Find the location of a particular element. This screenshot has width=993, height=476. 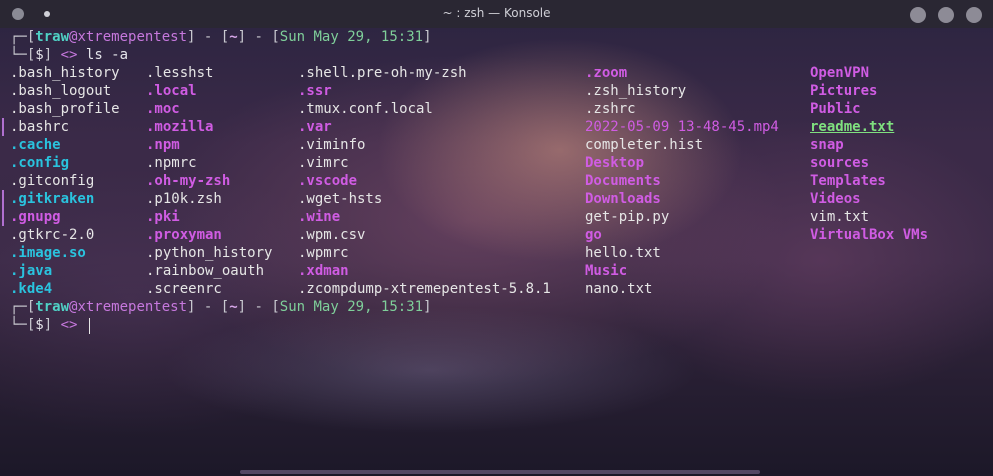

directory-entry: .config is located at coordinates (40, 163).